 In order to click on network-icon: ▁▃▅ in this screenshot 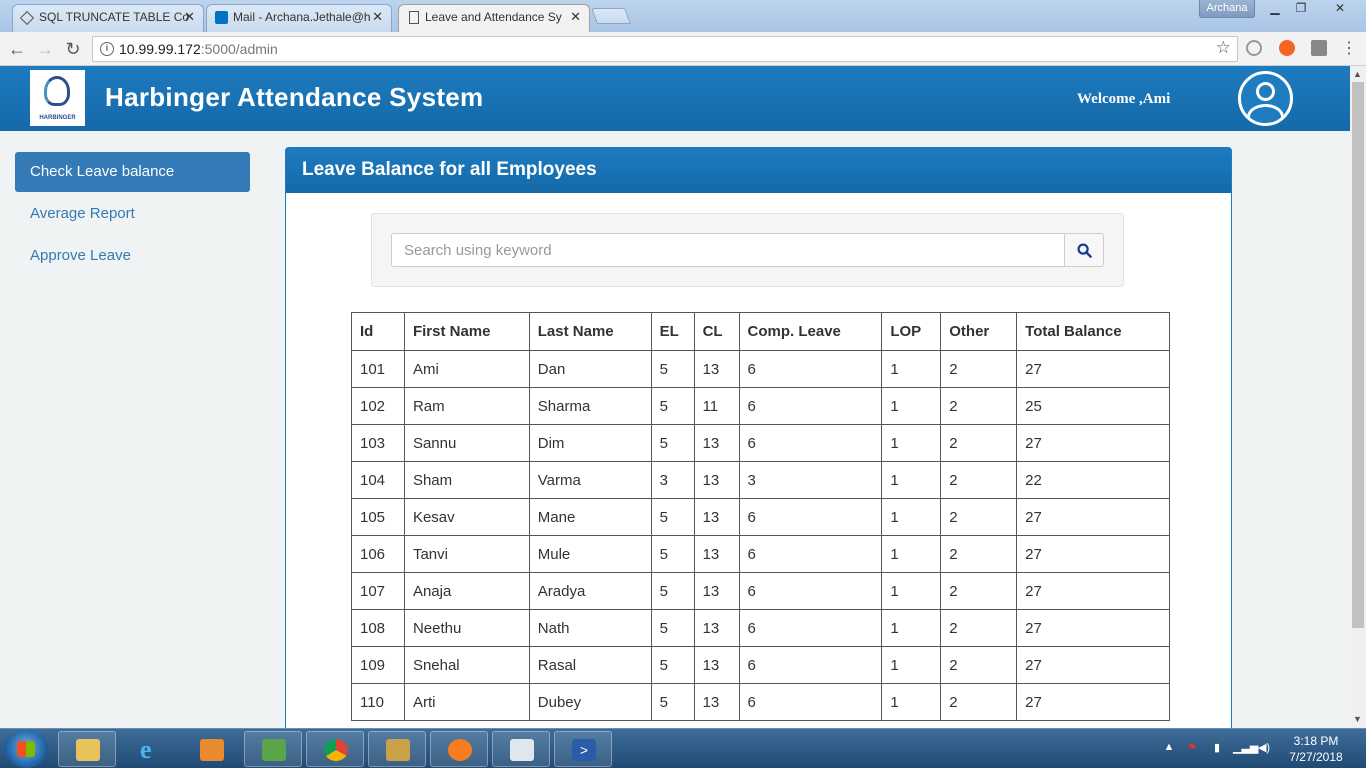, I will do `click(1245, 748)`.